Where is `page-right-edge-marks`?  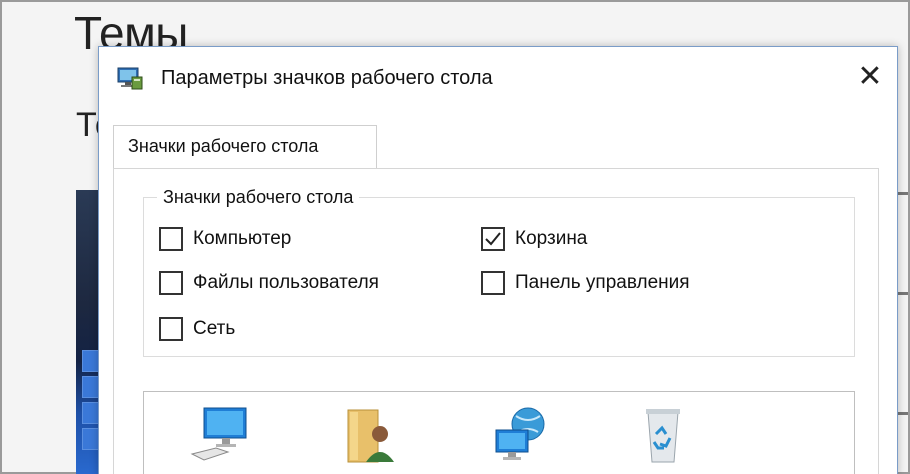
page-right-edge-marks is located at coordinates (904, 258).